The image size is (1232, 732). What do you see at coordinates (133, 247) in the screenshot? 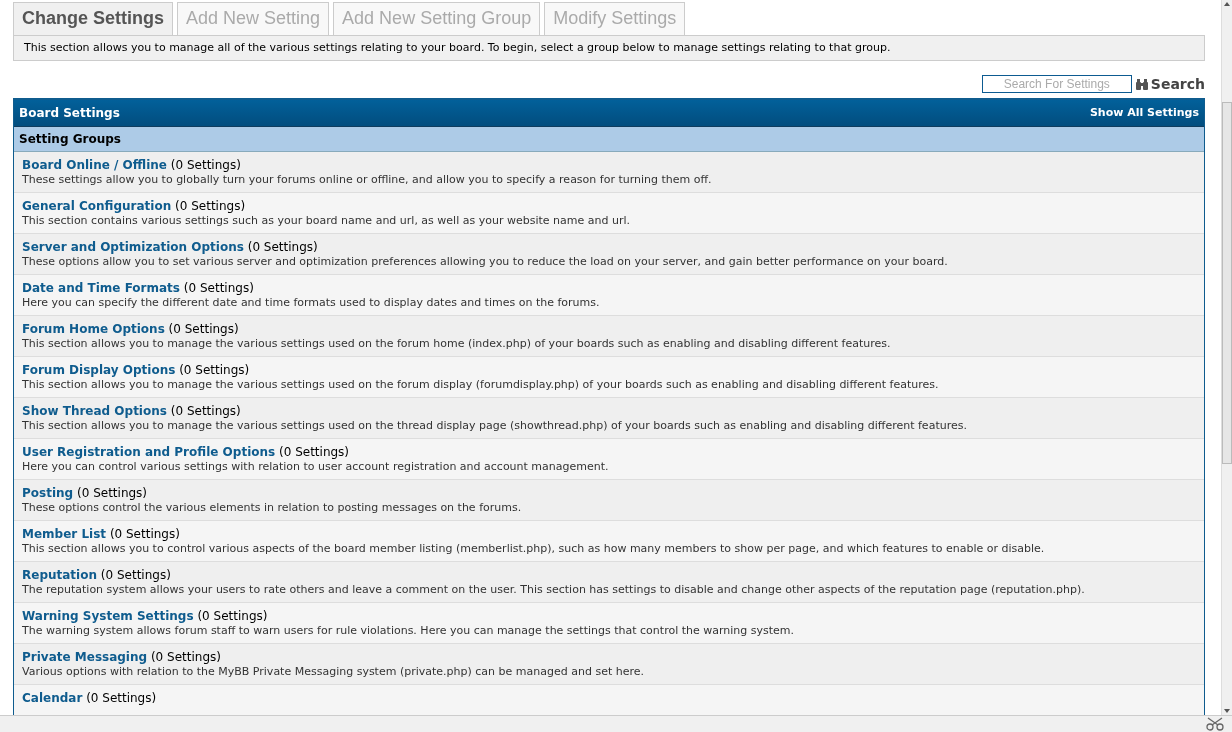
I see `group-link: Server and Optimization Options` at bounding box center [133, 247].